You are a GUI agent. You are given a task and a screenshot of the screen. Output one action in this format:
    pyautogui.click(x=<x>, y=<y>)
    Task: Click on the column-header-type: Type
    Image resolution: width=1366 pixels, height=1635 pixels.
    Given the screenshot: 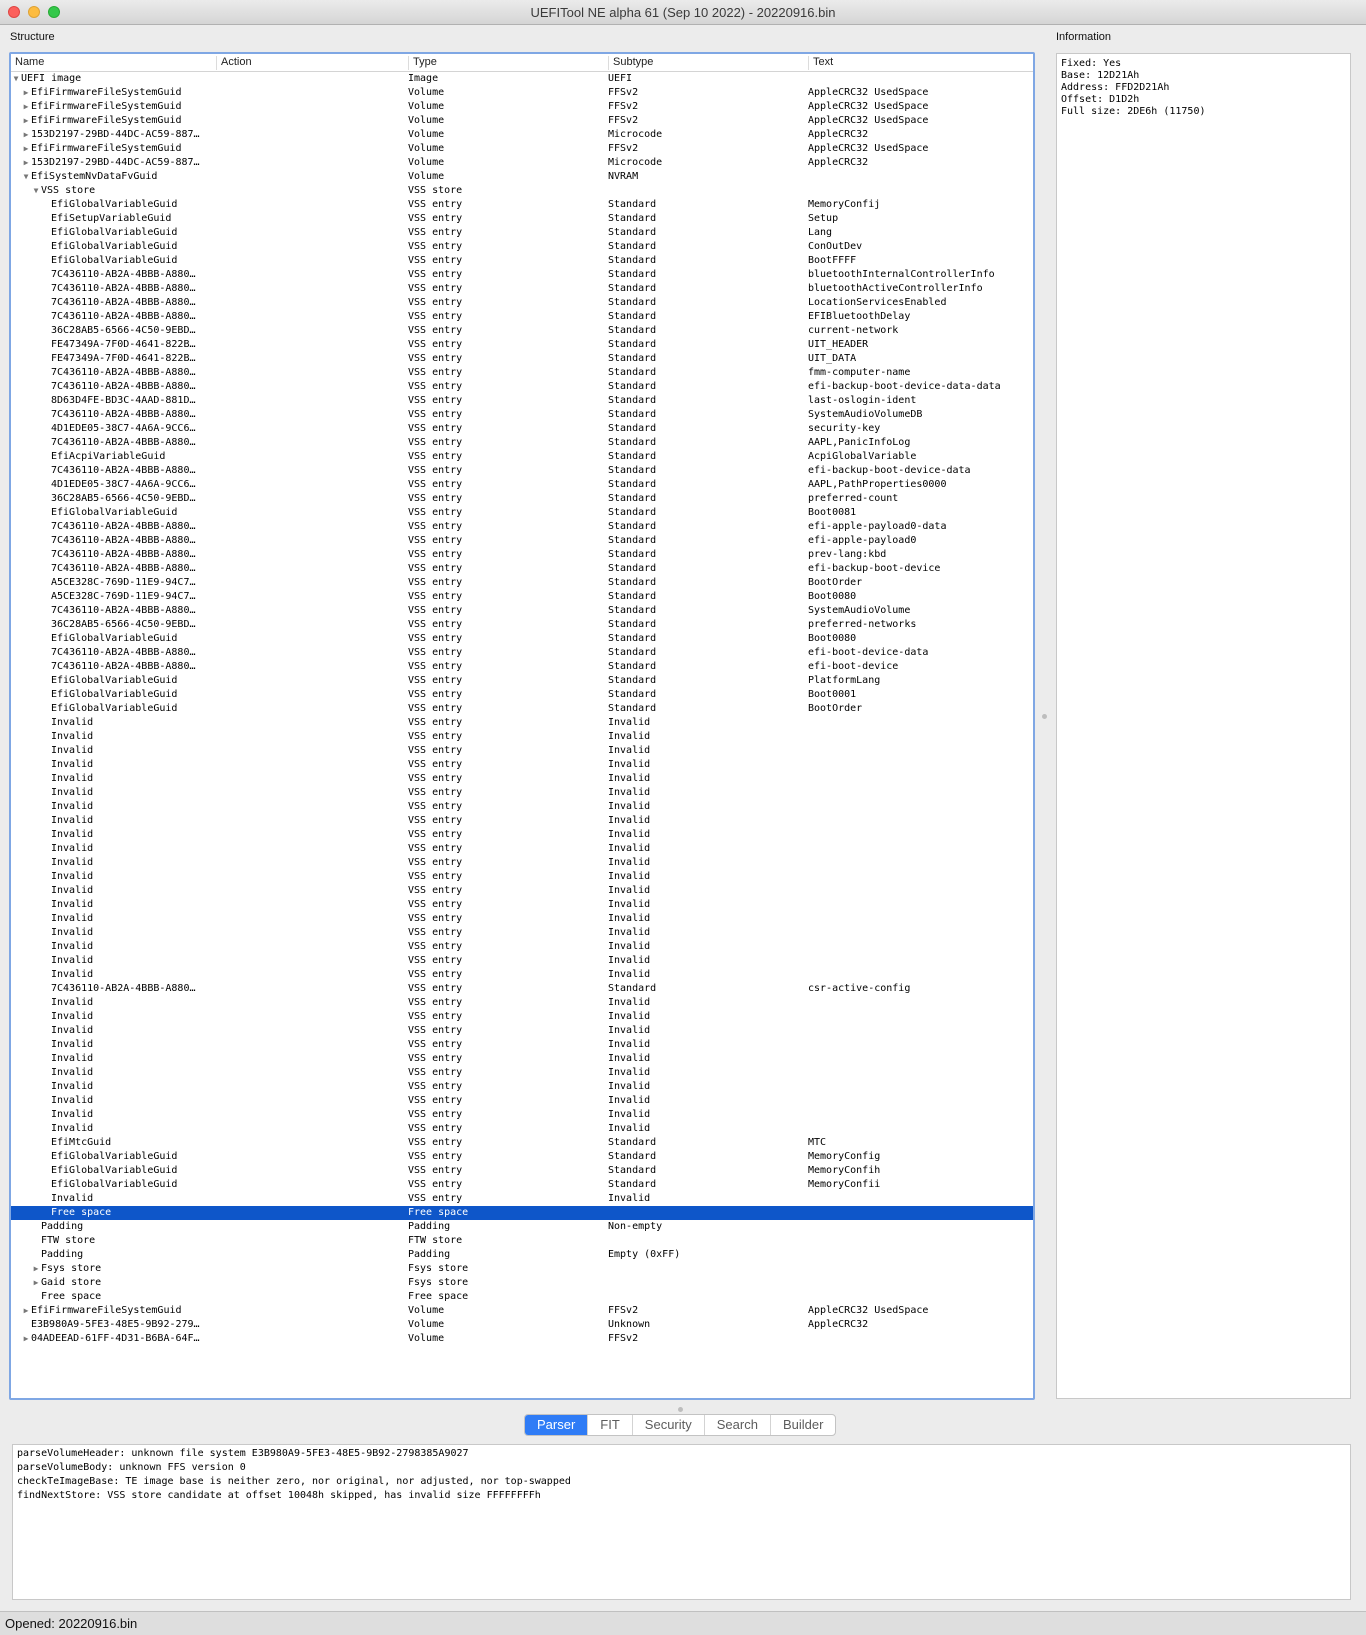 What is the action you would take?
    pyautogui.click(x=508, y=63)
    